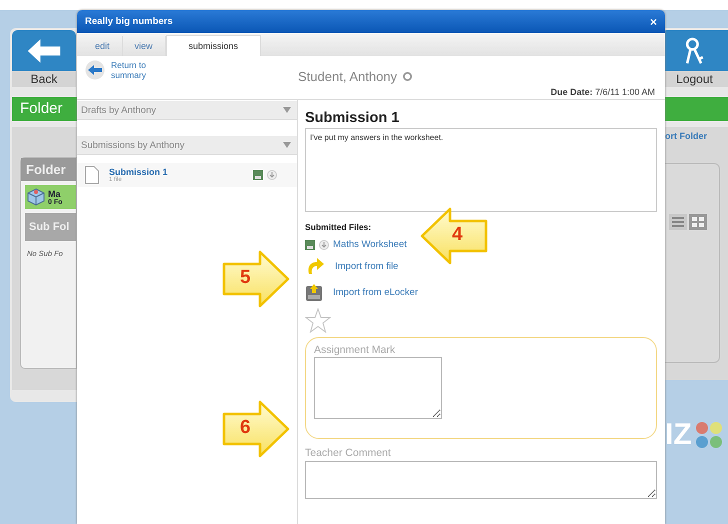  I want to click on comment-label: Teacher Comment, so click(348, 453).